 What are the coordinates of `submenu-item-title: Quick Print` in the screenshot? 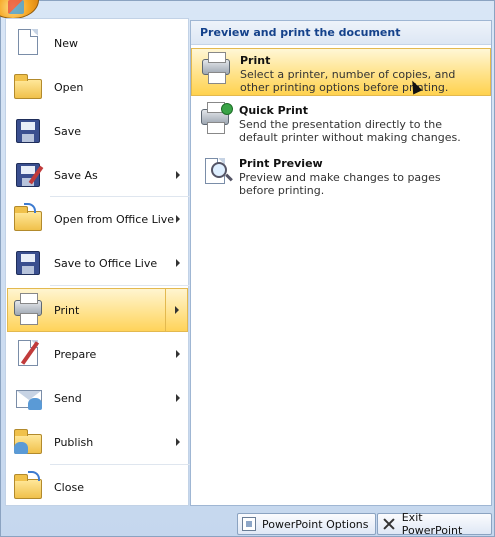 It's located at (273, 110).